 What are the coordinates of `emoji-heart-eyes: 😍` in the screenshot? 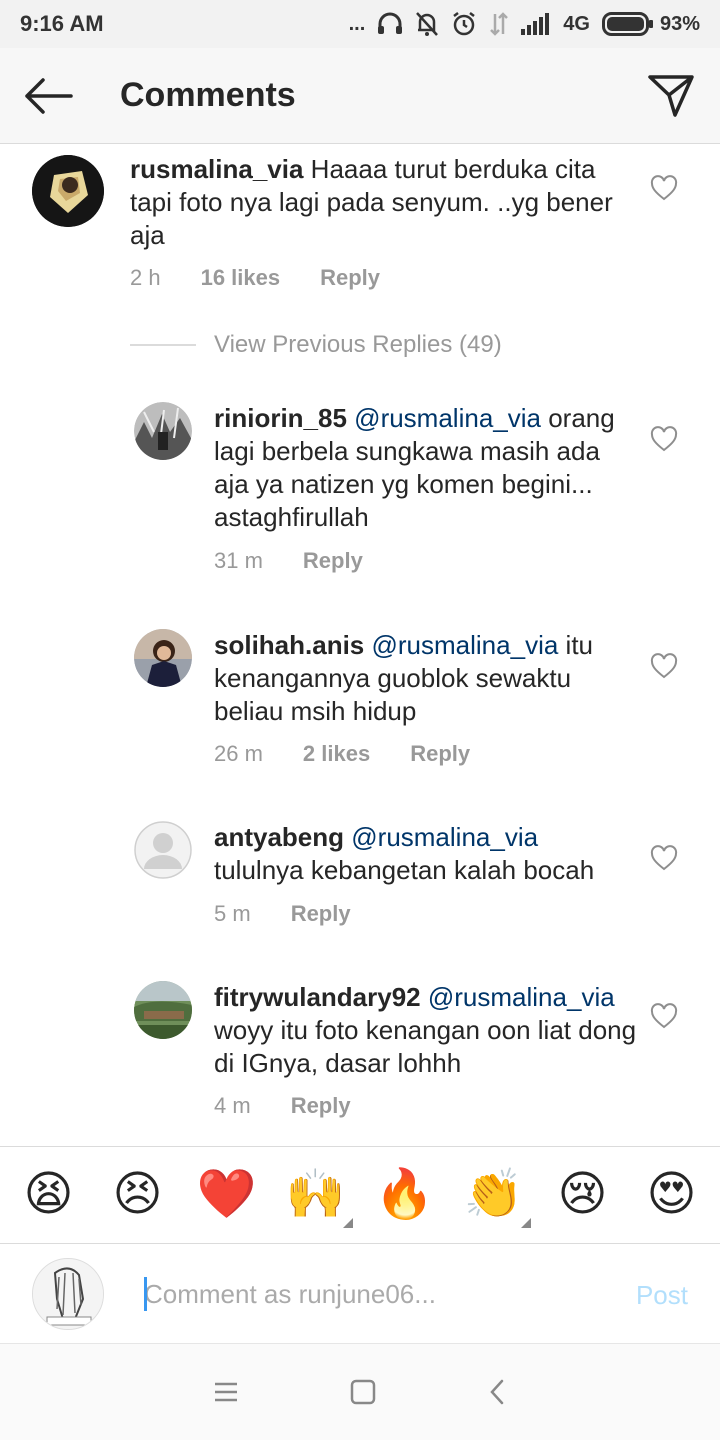 It's located at (672, 1195).